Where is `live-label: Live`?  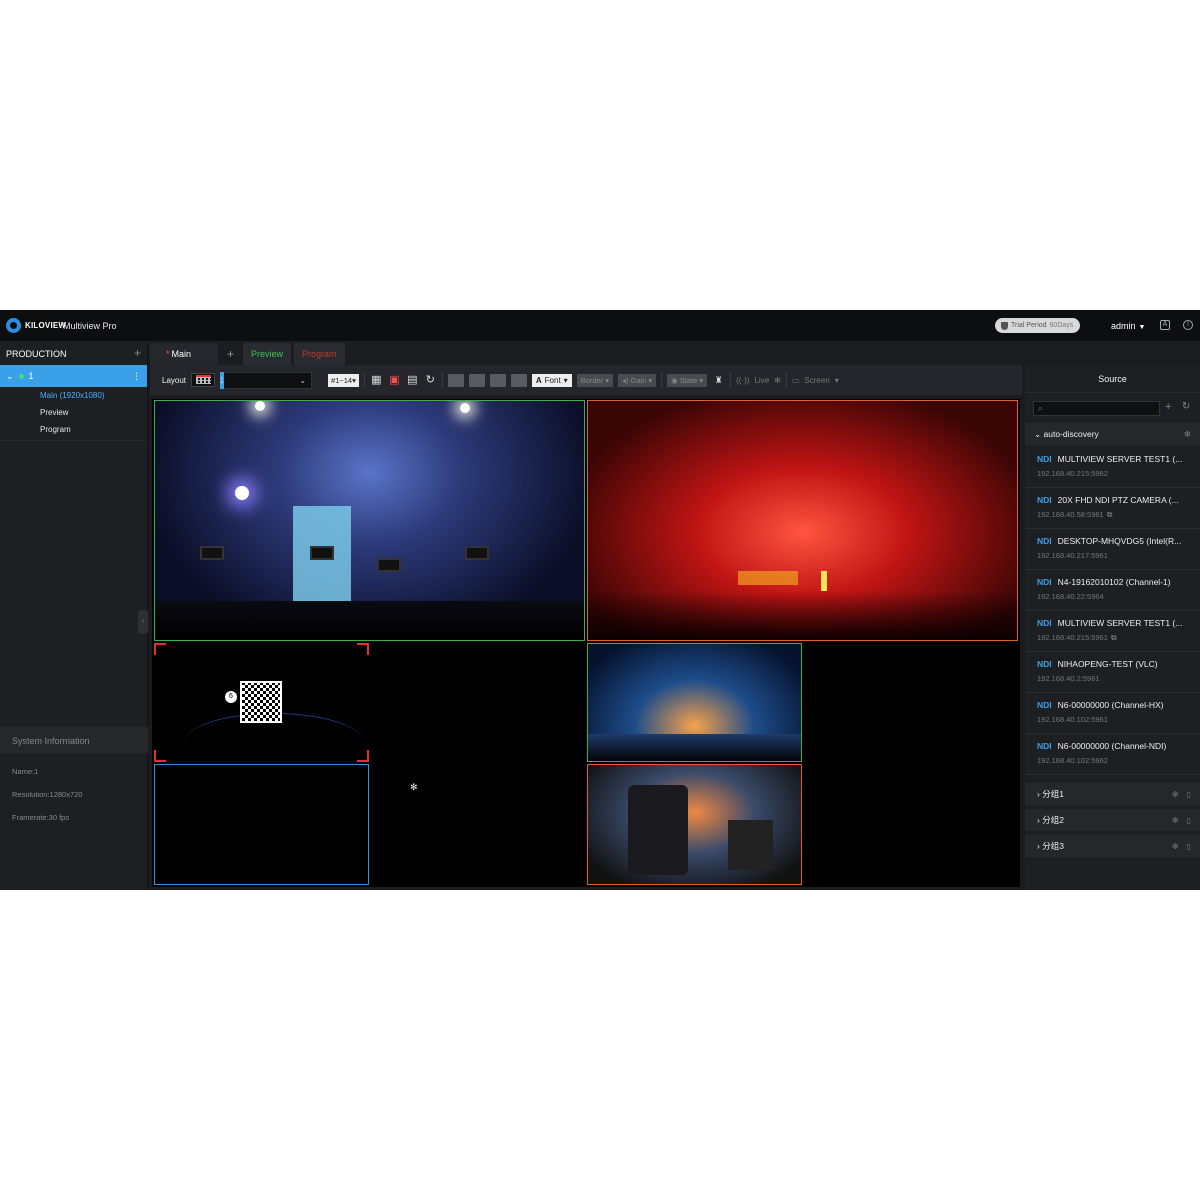 live-label: Live is located at coordinates (761, 380).